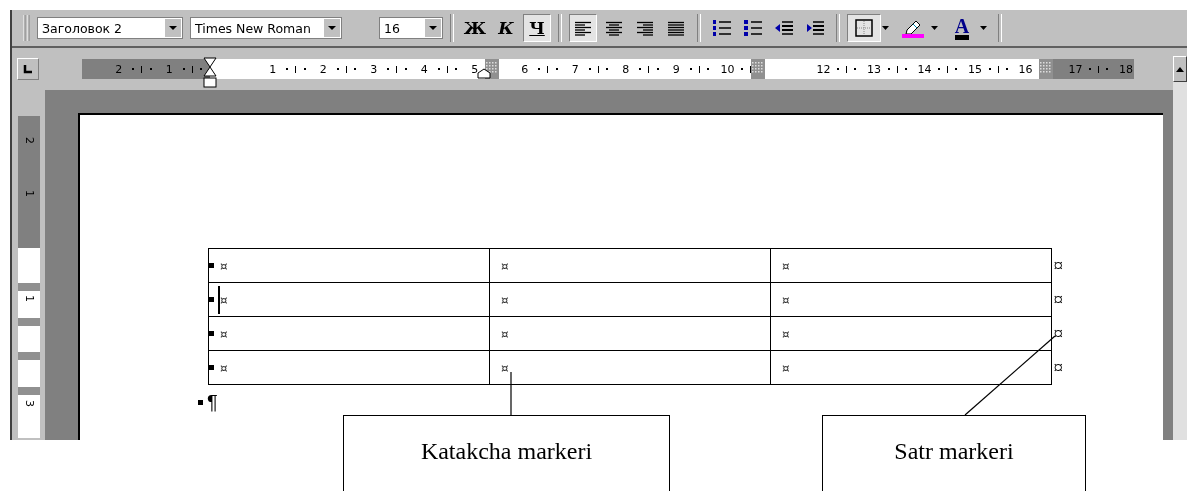 The width and height of the screenshot is (1187, 491). What do you see at coordinates (1125, 69) in the screenshot?
I see `ruler-number: 18` at bounding box center [1125, 69].